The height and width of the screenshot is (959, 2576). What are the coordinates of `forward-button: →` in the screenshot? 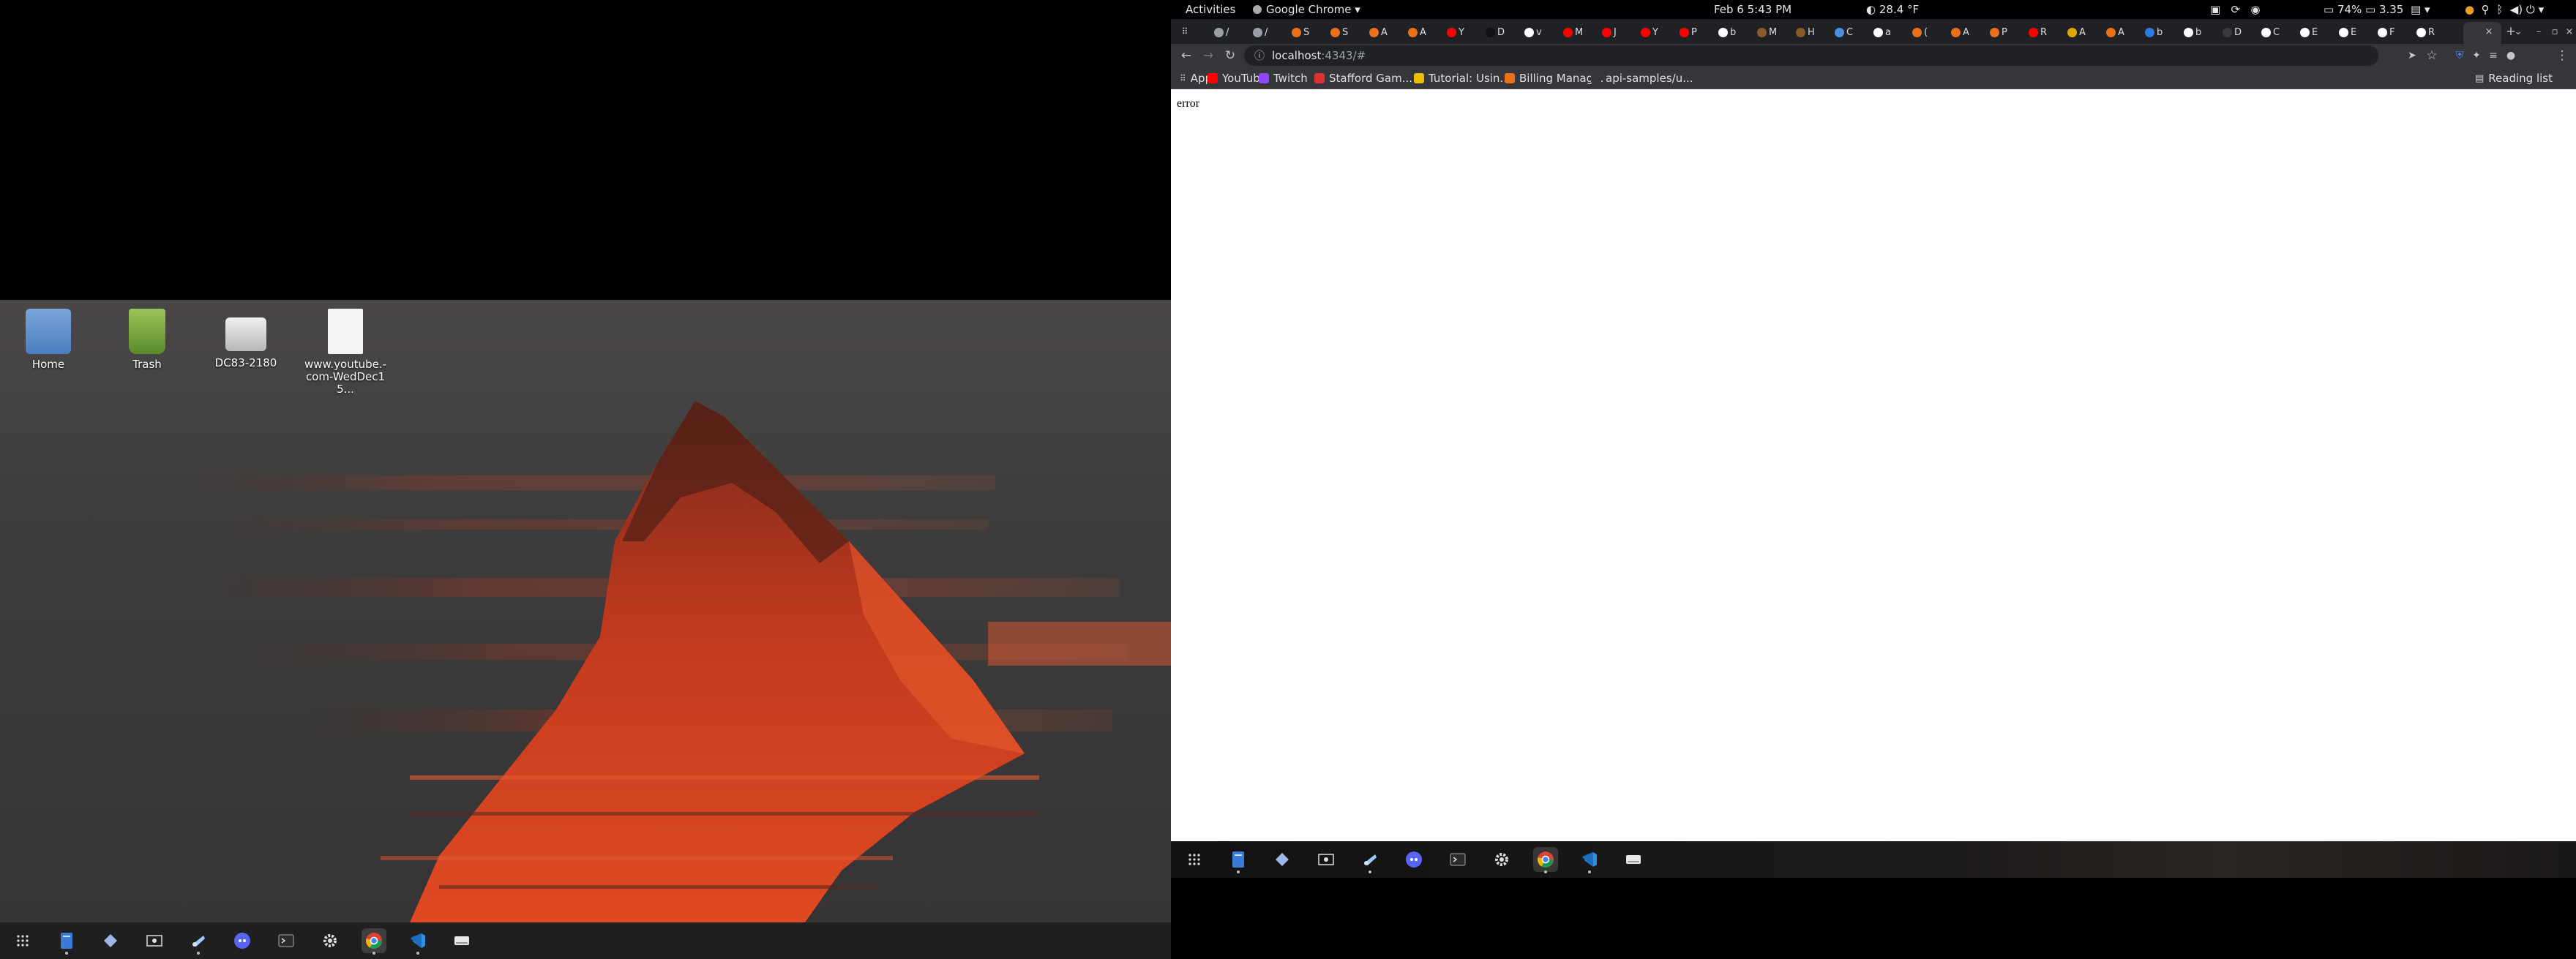 It's located at (1208, 56).